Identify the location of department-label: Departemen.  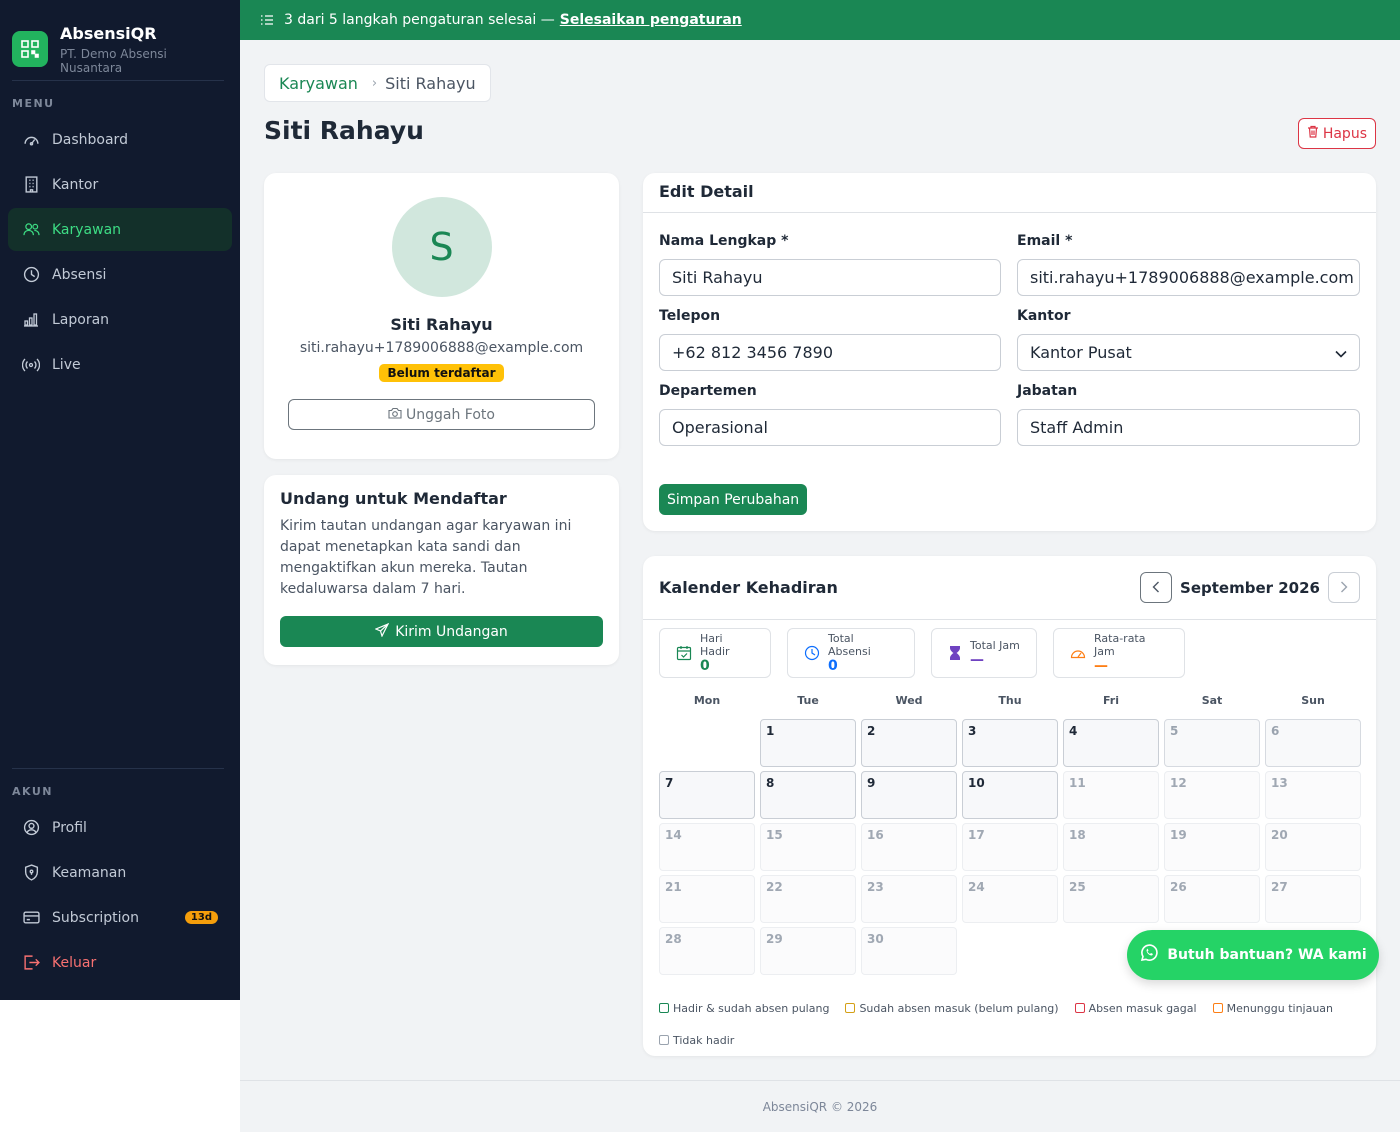
(708, 391).